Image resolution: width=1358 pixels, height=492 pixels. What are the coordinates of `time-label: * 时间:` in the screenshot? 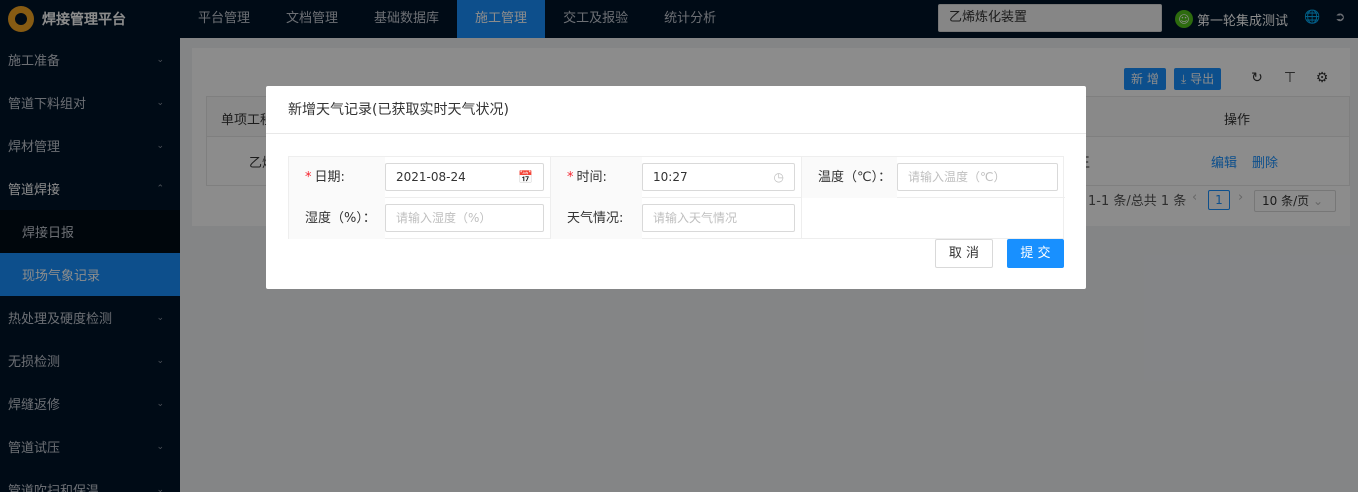 It's located at (596, 177).